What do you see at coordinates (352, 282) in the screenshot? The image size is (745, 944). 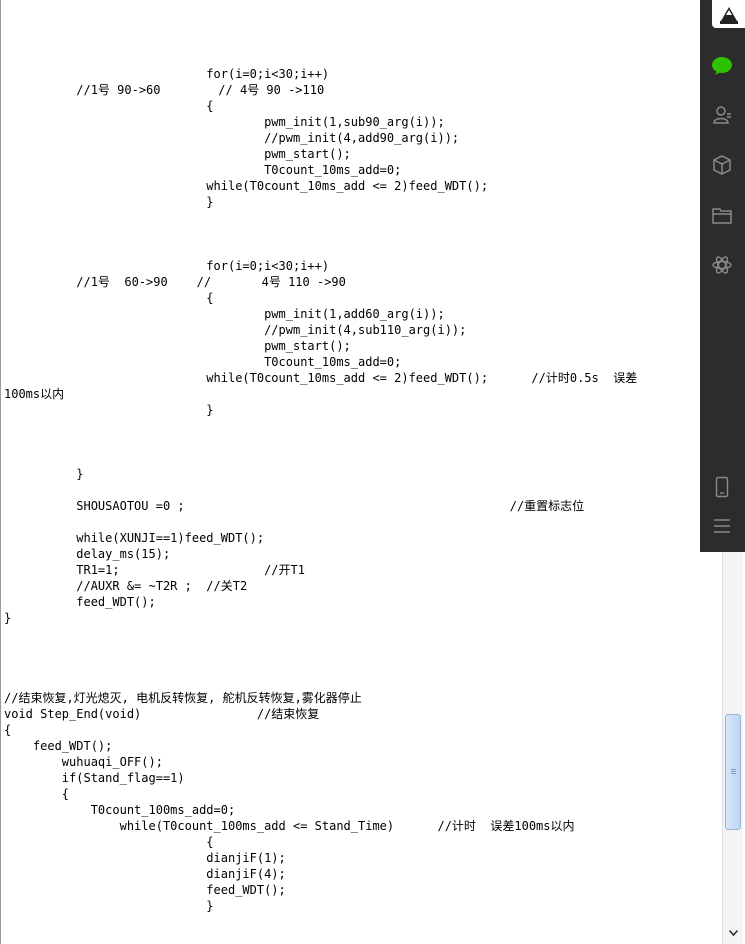 I see `code-line: //1号 60->90 // 4号 110 ->90` at bounding box center [352, 282].